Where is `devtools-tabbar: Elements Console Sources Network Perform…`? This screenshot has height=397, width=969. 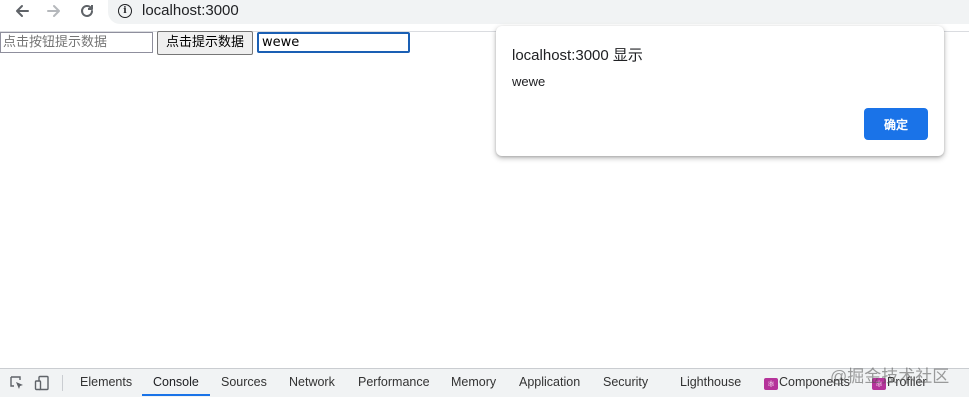 devtools-tabbar: Elements Console Sources Network Perform… is located at coordinates (484, 382).